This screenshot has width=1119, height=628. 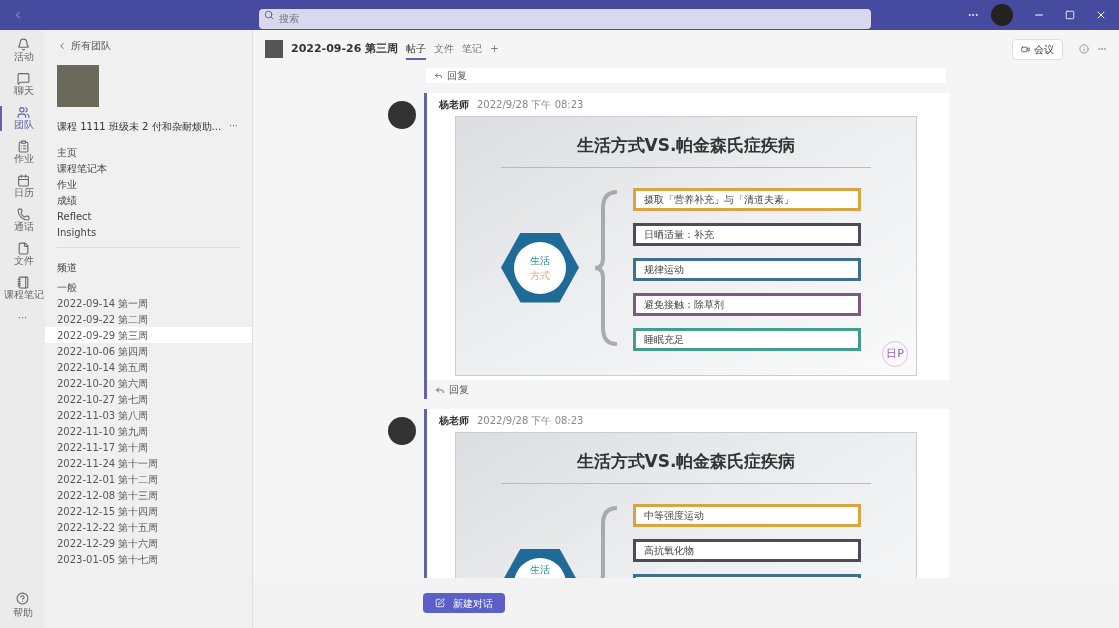 I want to click on info-icon, so click(x=1084, y=49).